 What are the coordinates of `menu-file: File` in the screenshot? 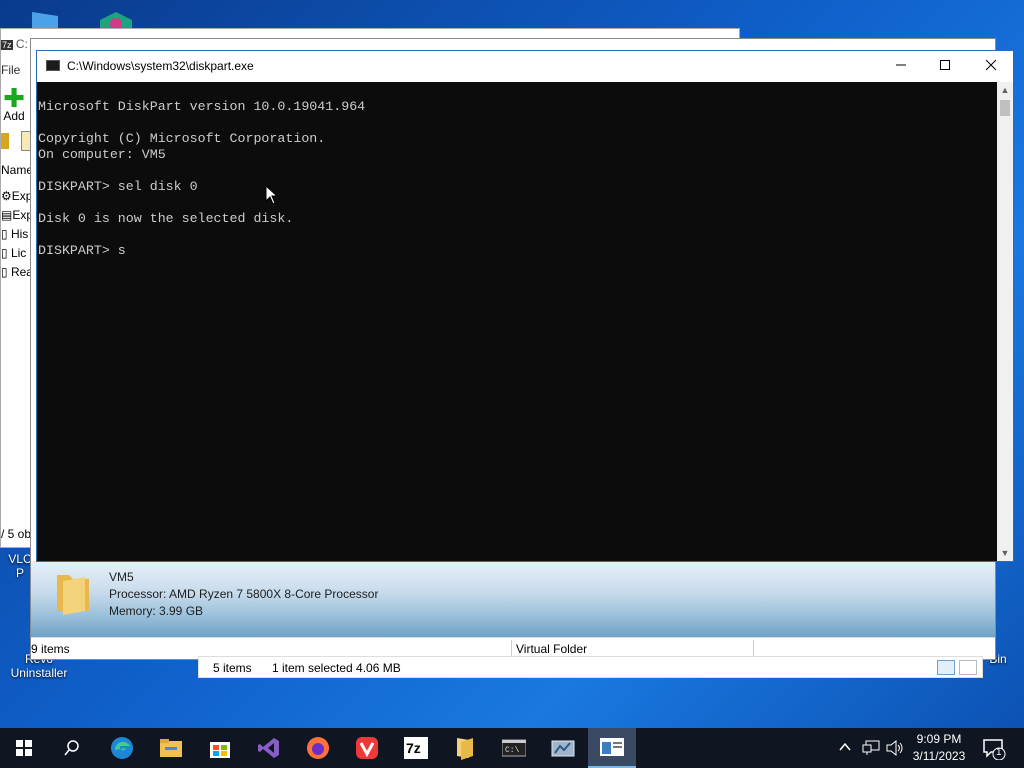 It's located at (10, 70).